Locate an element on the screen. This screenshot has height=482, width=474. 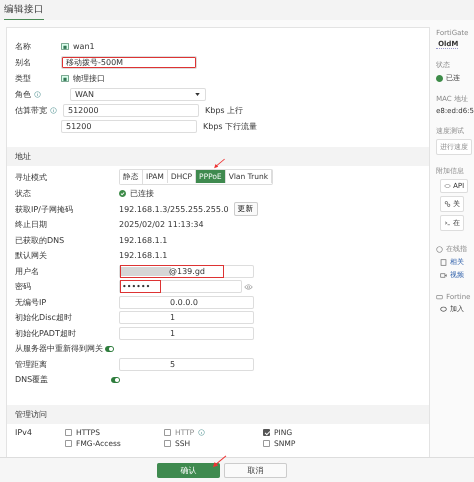
section-header: 地址 is located at coordinates (218, 156).